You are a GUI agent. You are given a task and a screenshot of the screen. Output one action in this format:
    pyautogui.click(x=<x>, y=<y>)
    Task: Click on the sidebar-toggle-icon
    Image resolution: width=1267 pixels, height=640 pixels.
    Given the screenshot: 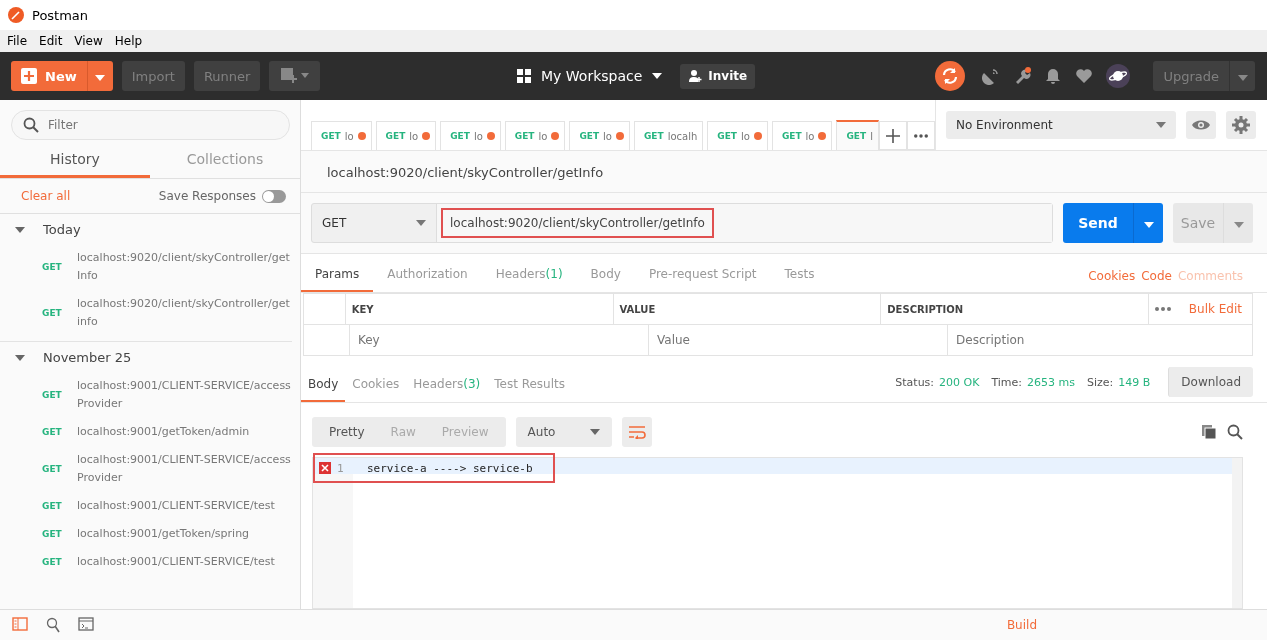 What is the action you would take?
    pyautogui.click(x=20, y=624)
    